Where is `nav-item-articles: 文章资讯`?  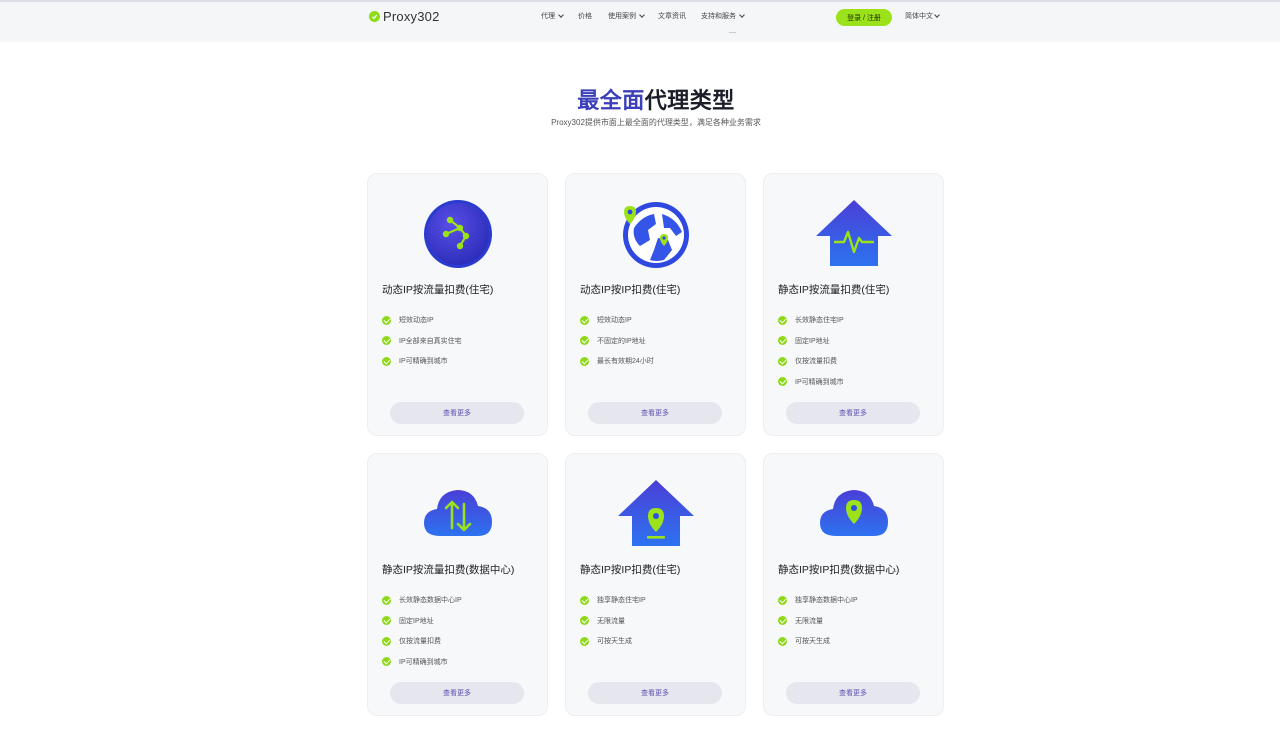
nav-item-articles: 文章资讯 is located at coordinates (672, 16).